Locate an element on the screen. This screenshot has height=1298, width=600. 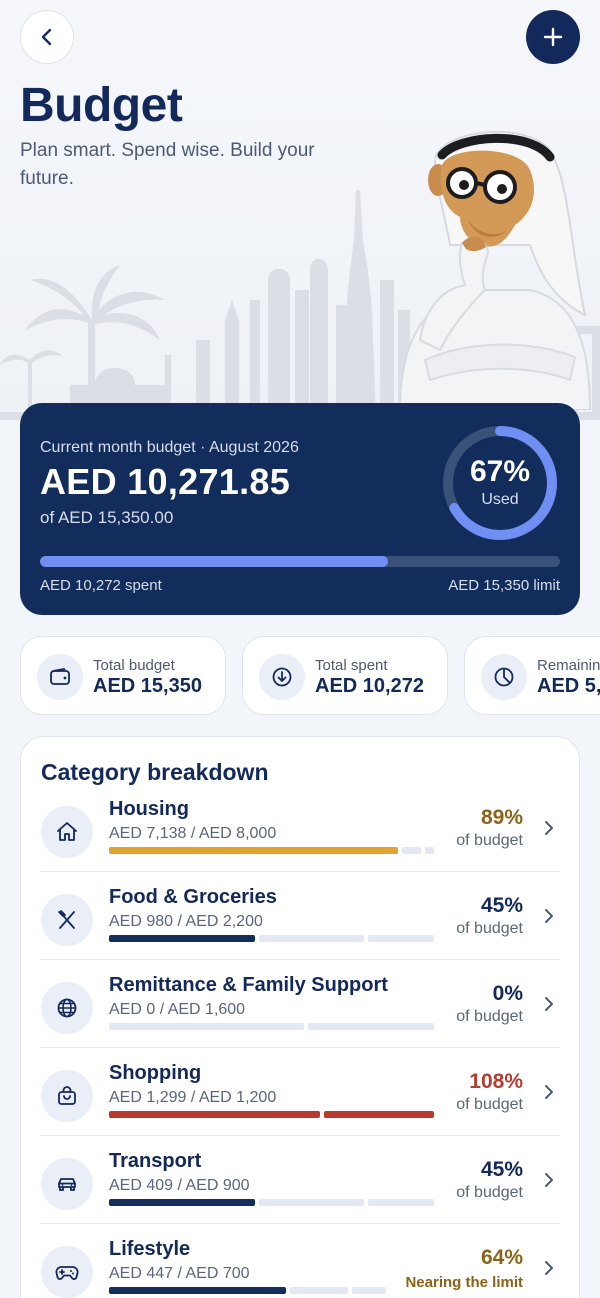
budget-used-percent: 67% is located at coordinates (500, 471).